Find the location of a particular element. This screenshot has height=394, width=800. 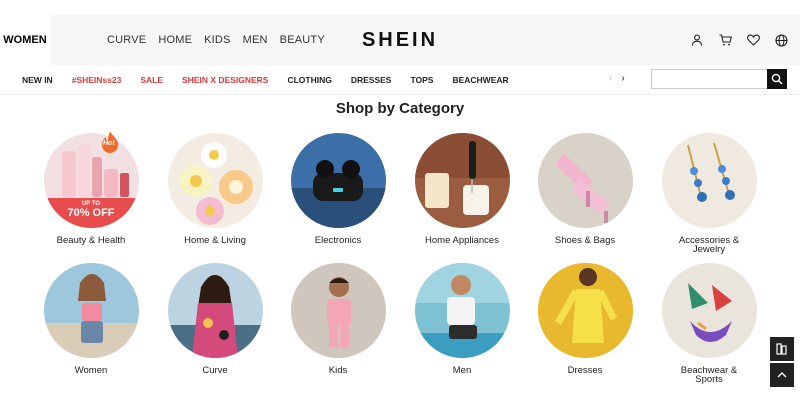

prev-arrow-icon: ‹ is located at coordinates (610, 78).